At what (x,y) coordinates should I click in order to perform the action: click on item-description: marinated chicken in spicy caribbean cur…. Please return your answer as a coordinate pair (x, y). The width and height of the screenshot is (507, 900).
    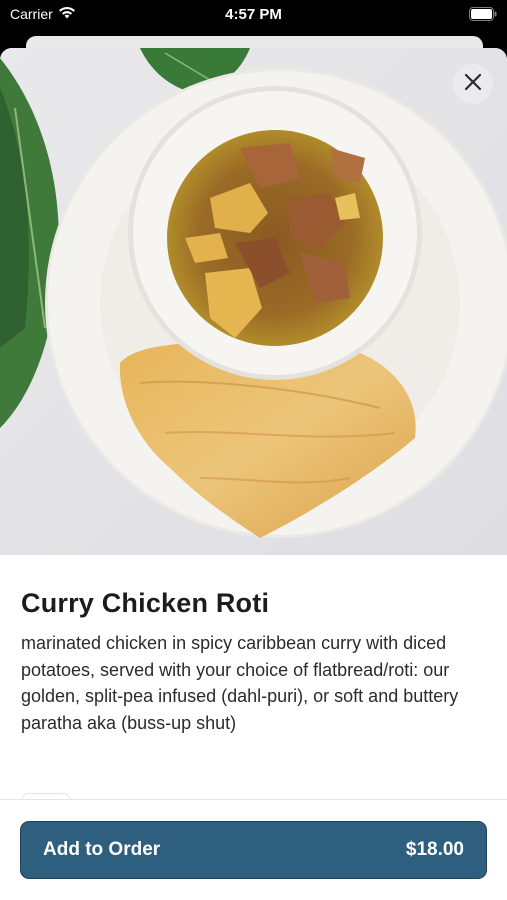
    Looking at the image, I should click on (240, 683).